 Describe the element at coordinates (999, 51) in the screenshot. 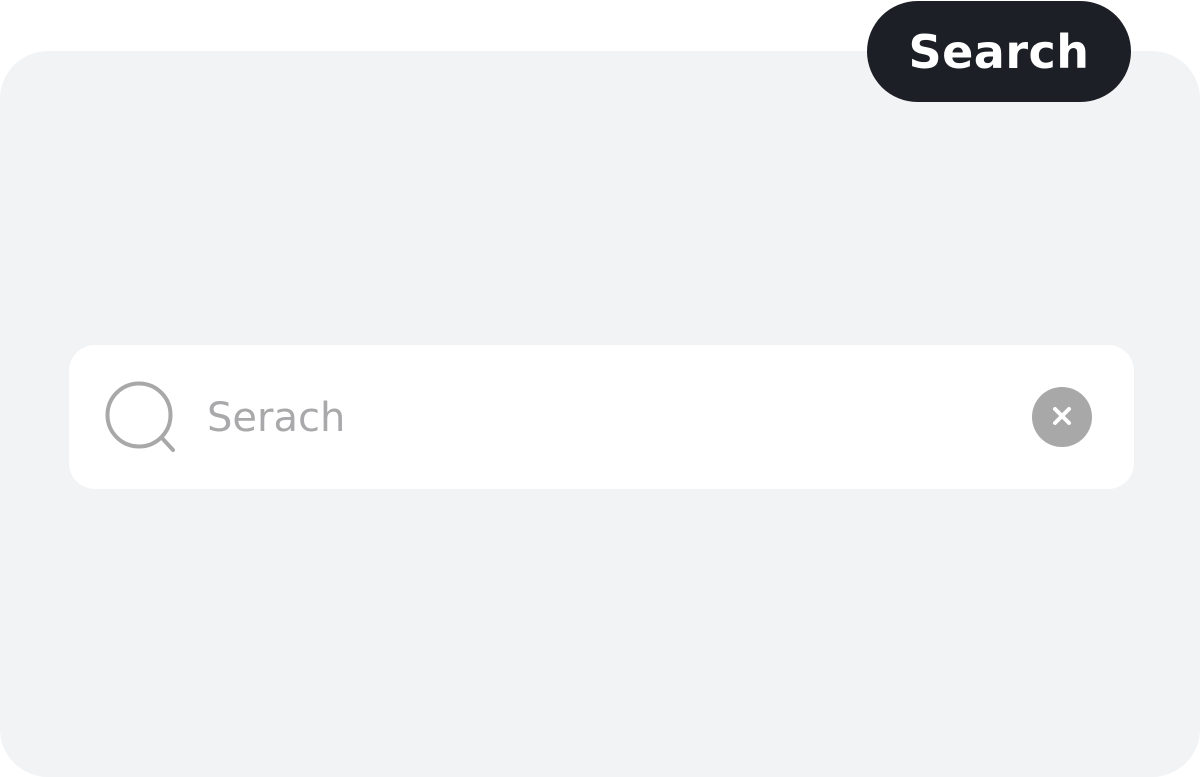

I see `search-title-badge: Search` at that location.